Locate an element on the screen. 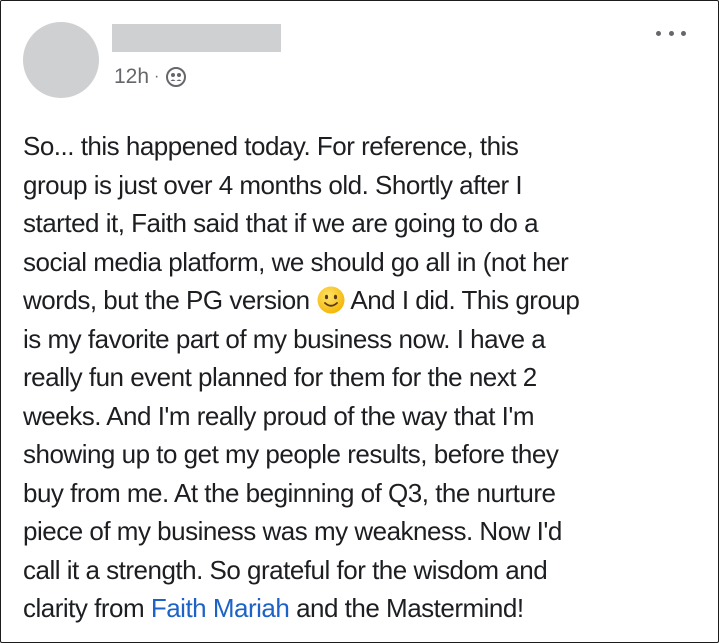  post-line: clarity from is located at coordinates (87, 608).